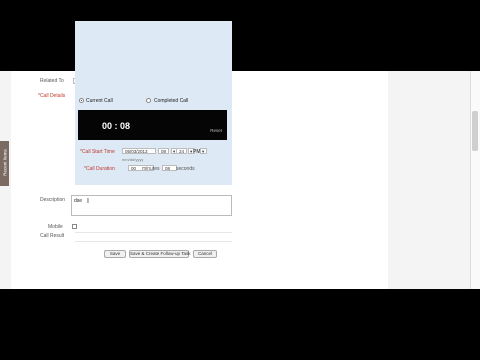 This screenshot has width=480, height=360. Describe the element at coordinates (133, 159) in the screenshot. I see `date-format-hint: mm/dd/yyyy` at that location.